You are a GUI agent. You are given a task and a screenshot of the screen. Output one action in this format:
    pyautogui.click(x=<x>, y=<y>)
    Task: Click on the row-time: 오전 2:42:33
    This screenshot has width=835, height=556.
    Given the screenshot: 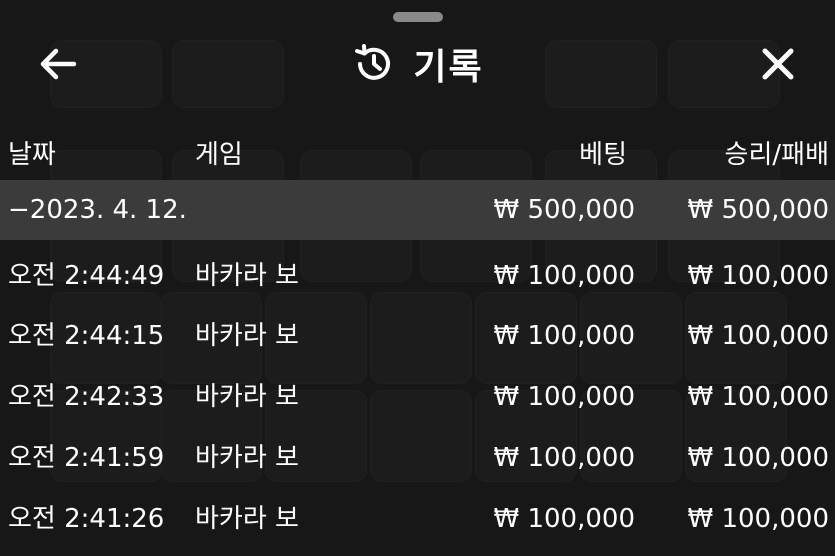 What is the action you would take?
    pyautogui.click(x=86, y=397)
    